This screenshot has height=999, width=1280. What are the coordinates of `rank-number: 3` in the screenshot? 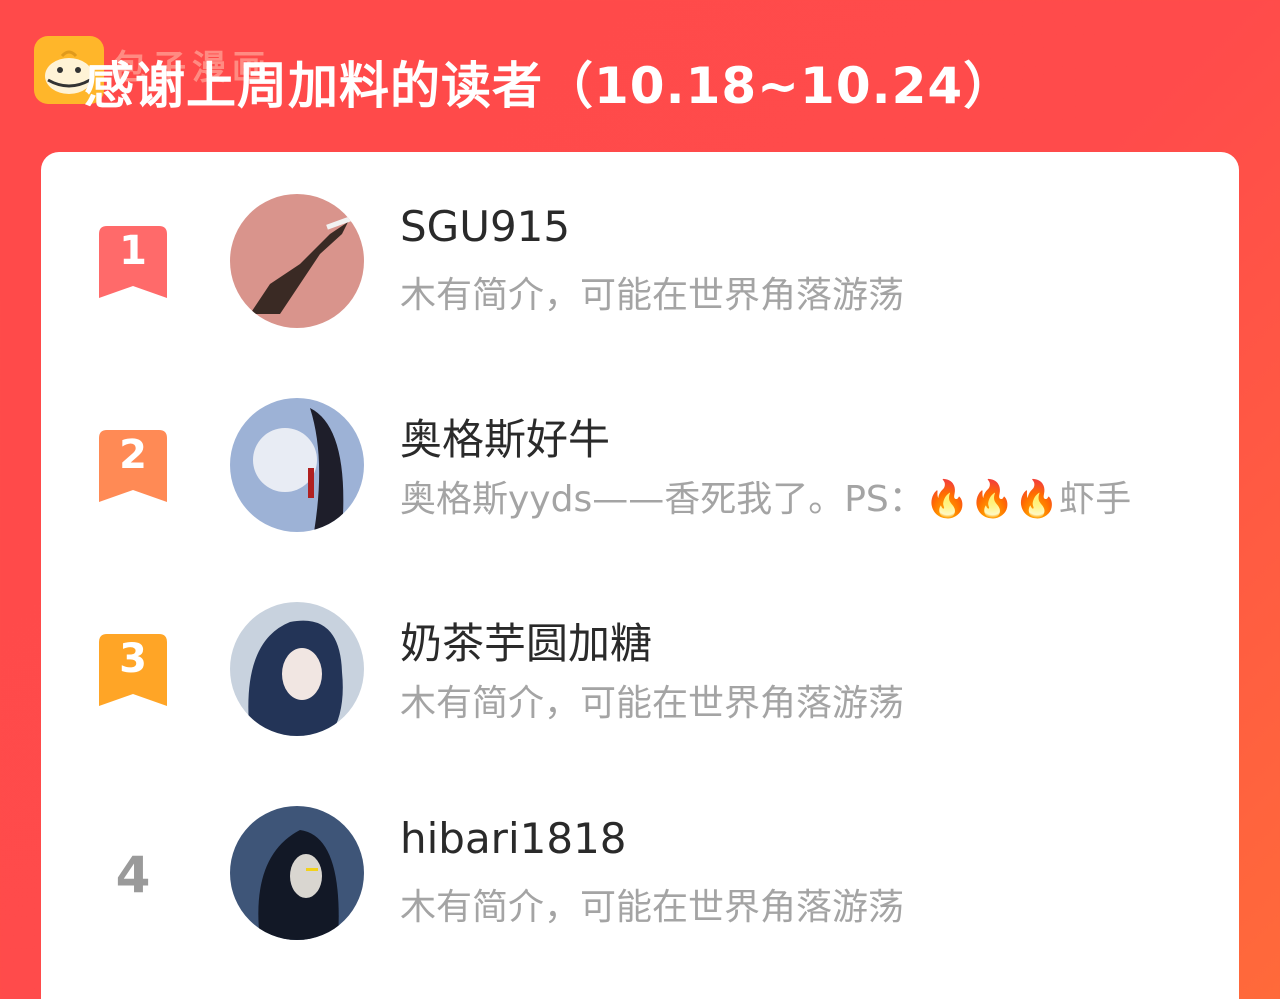 It's located at (133, 659).